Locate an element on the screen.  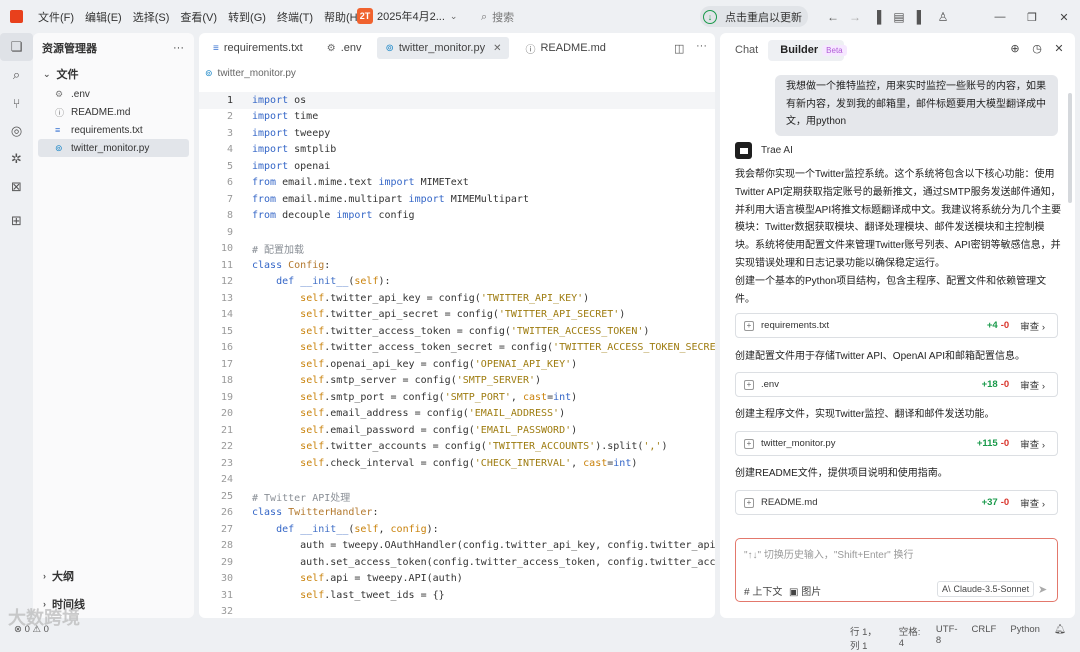
line-ending: CRLF is located at coordinates (984, 638).